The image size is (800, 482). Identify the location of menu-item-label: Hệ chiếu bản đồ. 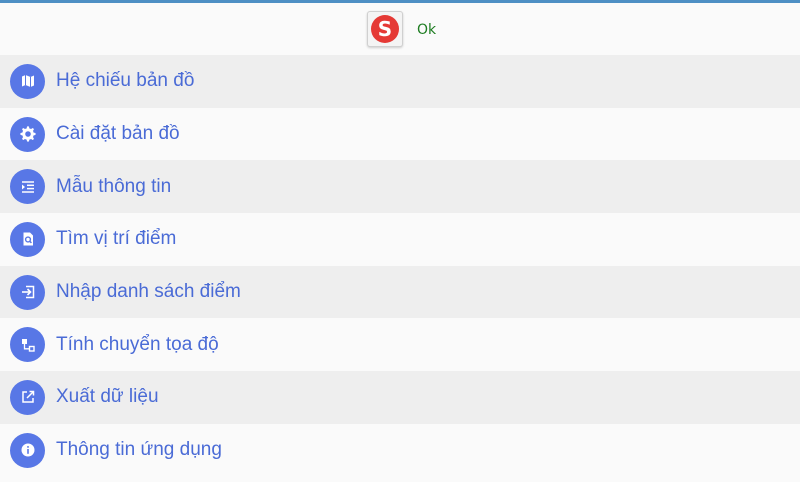
(125, 81).